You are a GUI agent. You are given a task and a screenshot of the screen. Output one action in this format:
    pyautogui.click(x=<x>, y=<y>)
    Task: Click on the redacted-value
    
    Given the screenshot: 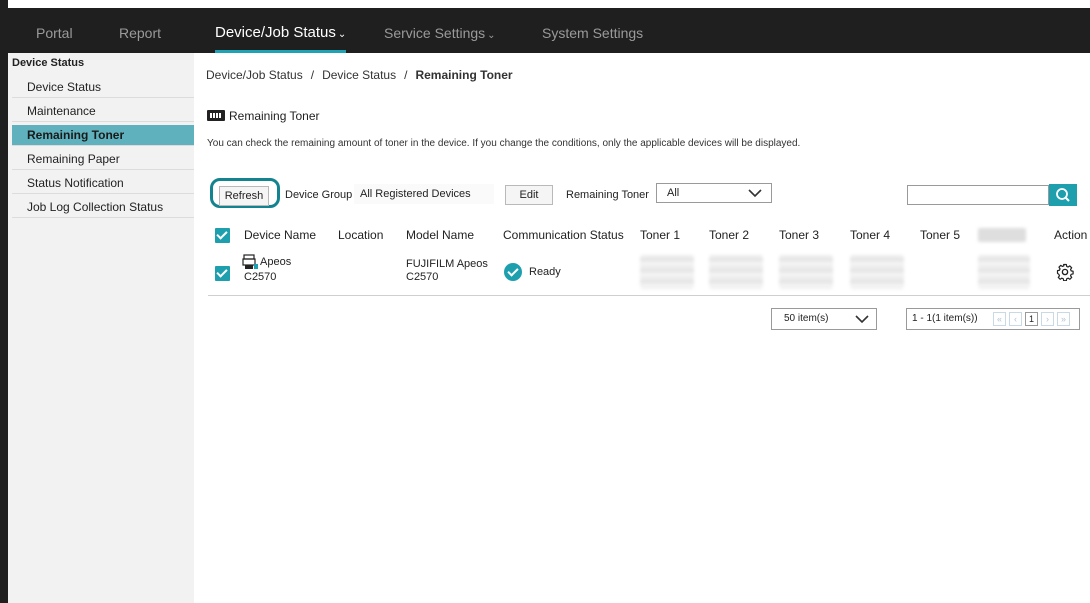 What is the action you would take?
    pyautogui.click(x=1004, y=272)
    